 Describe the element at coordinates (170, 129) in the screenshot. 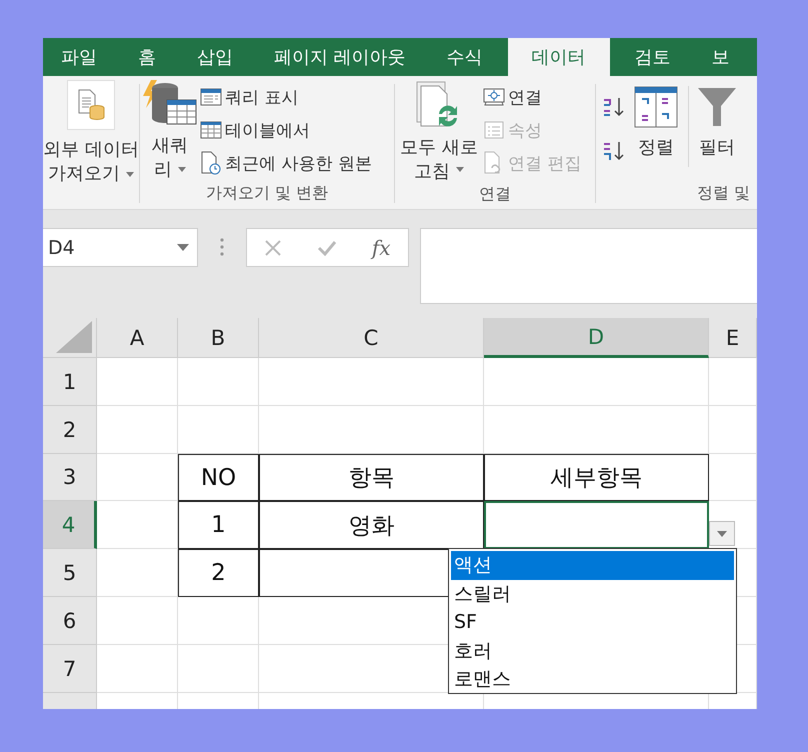

I see `new-query-button: 새쿼 리` at that location.